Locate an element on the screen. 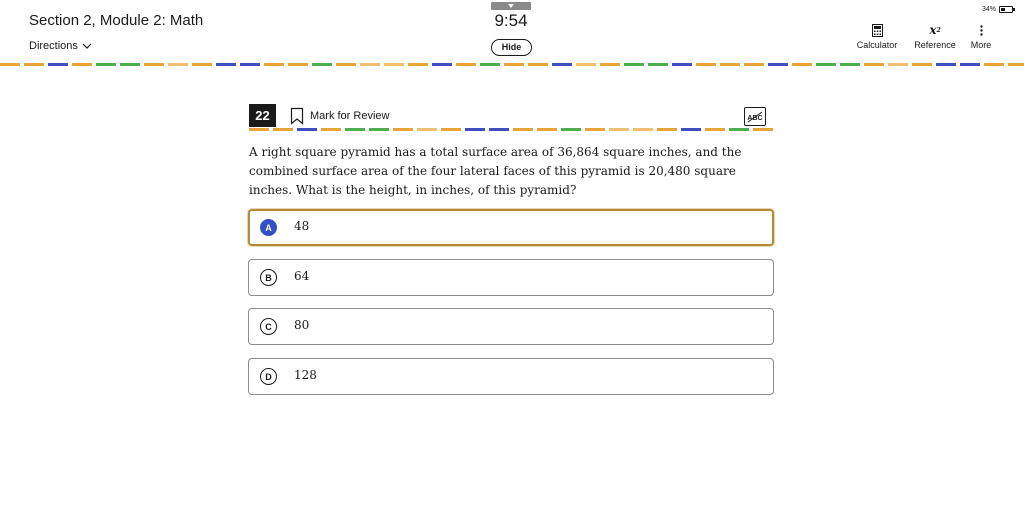 The image size is (1024, 515). answer-eliminator-icon: ABC is located at coordinates (755, 116).